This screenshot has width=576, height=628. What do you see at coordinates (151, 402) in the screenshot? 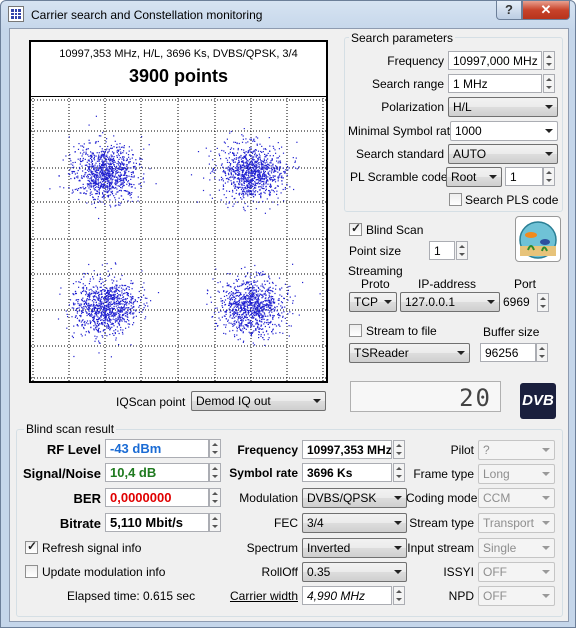
I see `iqscan-label: IQScan point` at bounding box center [151, 402].